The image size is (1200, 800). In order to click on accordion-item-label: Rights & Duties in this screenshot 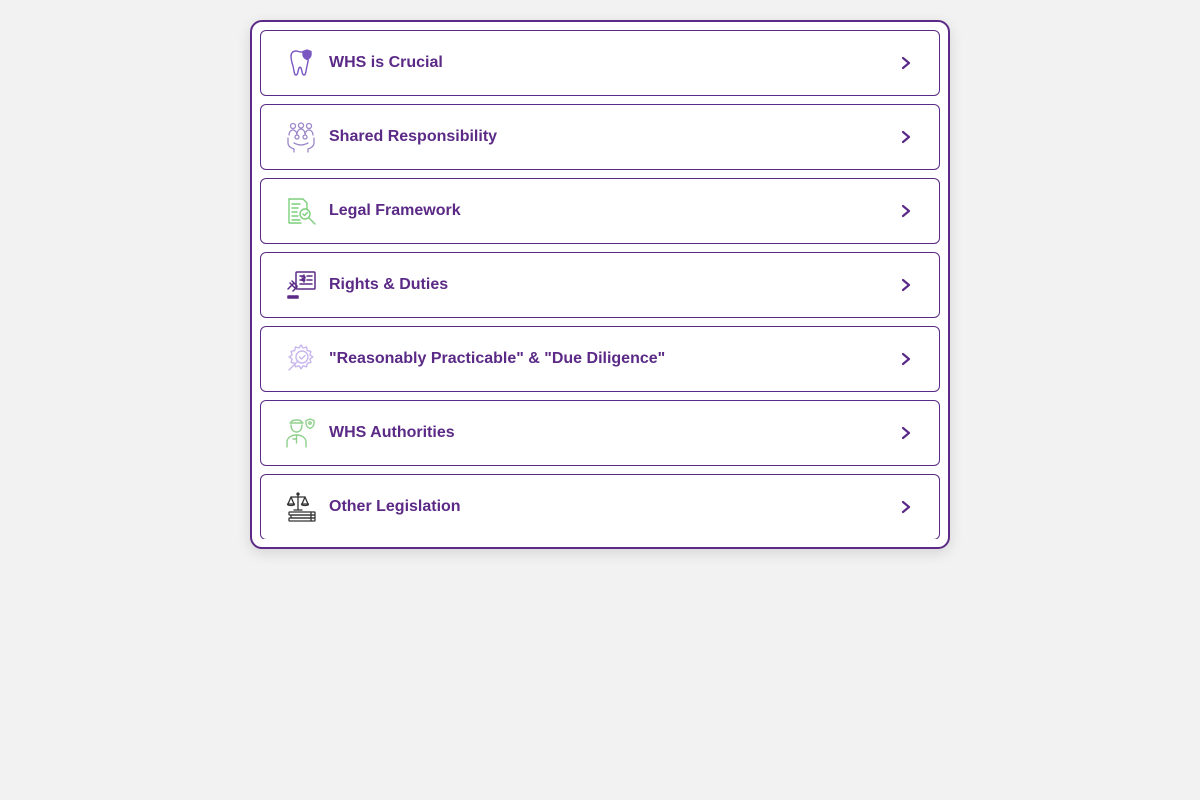, I will do `click(389, 284)`.